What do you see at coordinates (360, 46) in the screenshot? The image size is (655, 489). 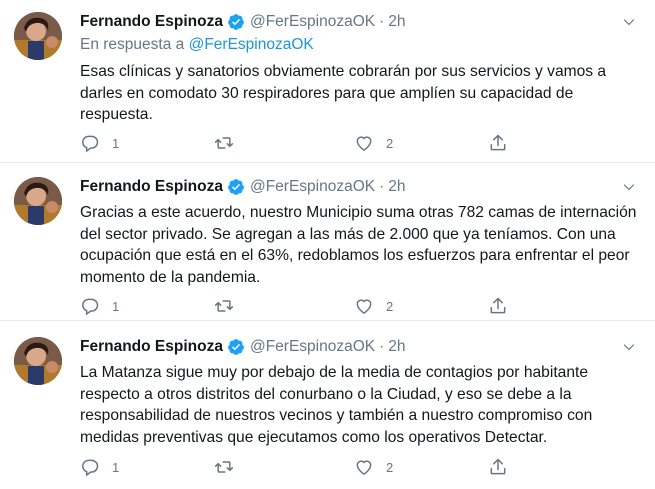 I see `reply-context: En respuesta a @FerEspinozaOK` at bounding box center [360, 46].